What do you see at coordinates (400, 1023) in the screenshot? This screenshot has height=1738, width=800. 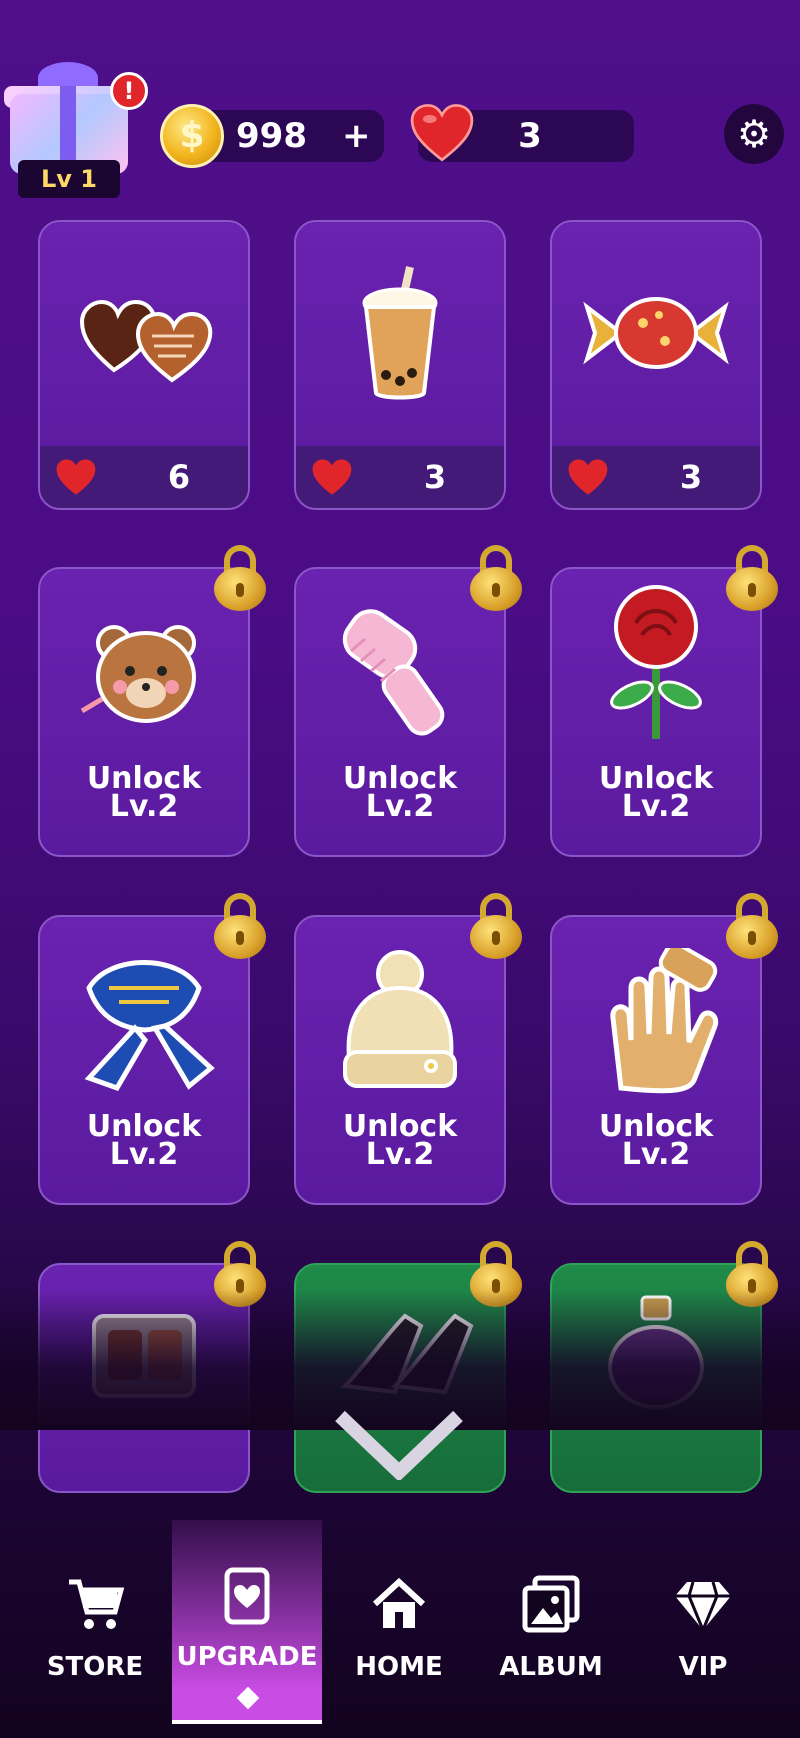 I see `knit-hat-icon` at bounding box center [400, 1023].